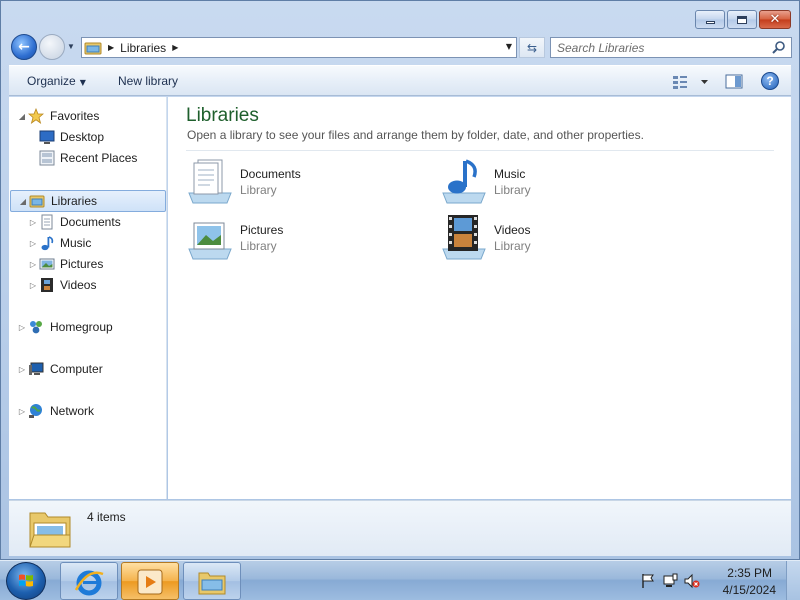 The width and height of the screenshot is (800, 600). I want to click on page-title: Libraries, so click(222, 115).